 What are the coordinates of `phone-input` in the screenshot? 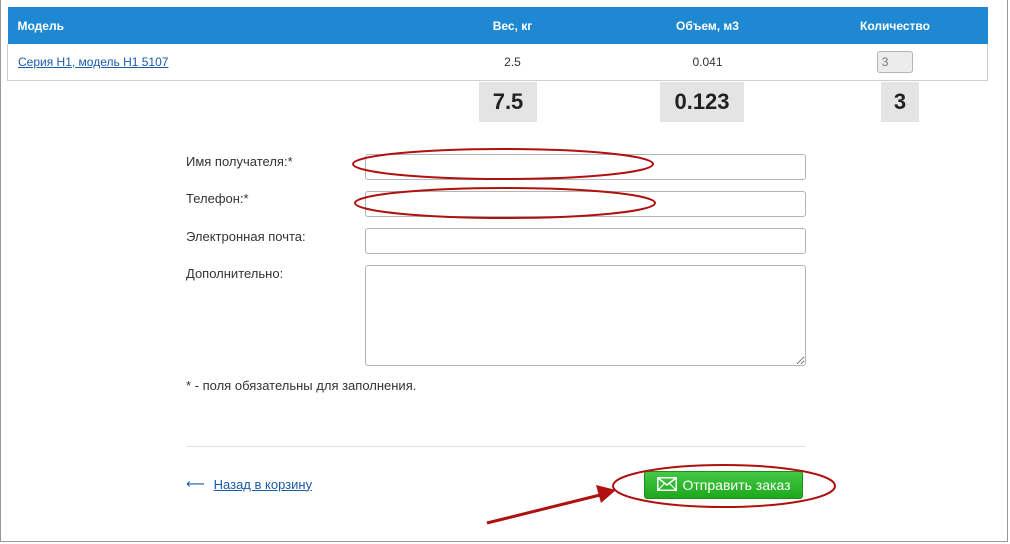 It's located at (585, 204).